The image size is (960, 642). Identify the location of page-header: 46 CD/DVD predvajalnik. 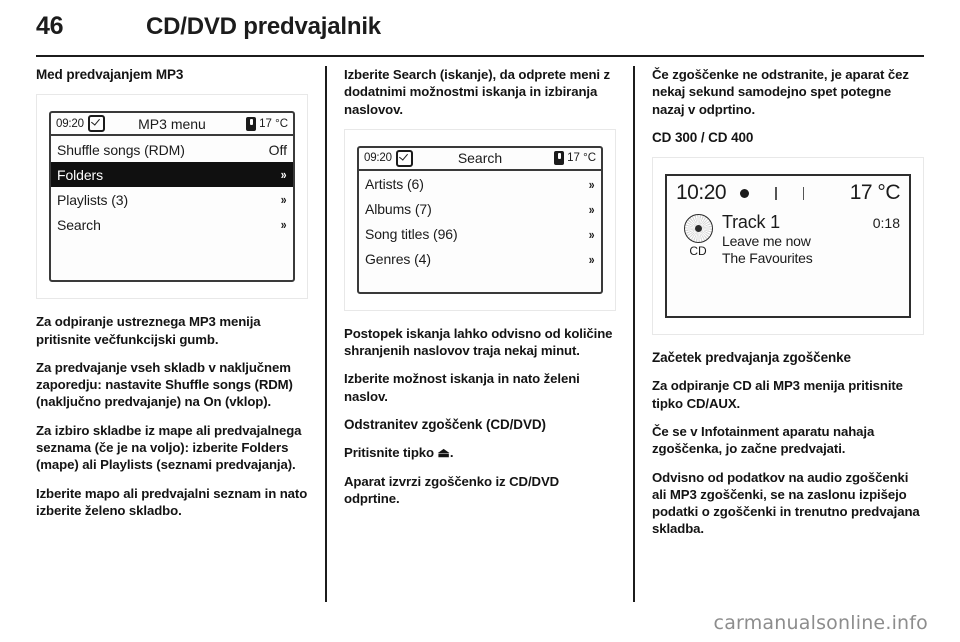
(480, 29).